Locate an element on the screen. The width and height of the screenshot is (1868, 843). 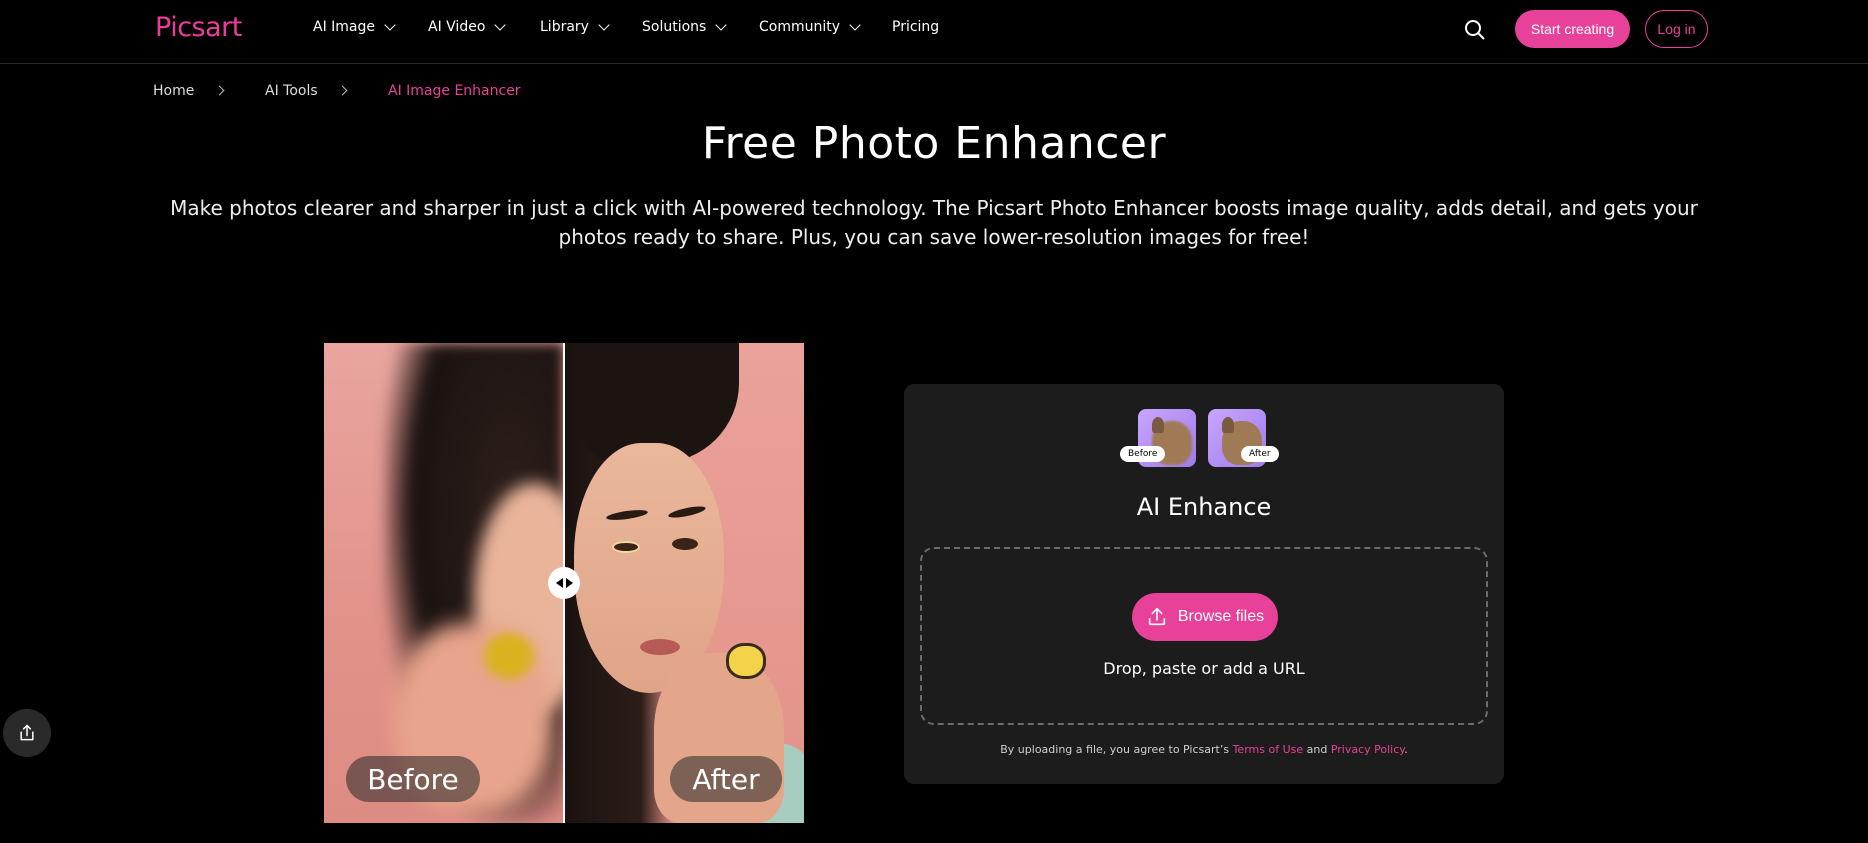
before-image-half is located at coordinates (459, 583).